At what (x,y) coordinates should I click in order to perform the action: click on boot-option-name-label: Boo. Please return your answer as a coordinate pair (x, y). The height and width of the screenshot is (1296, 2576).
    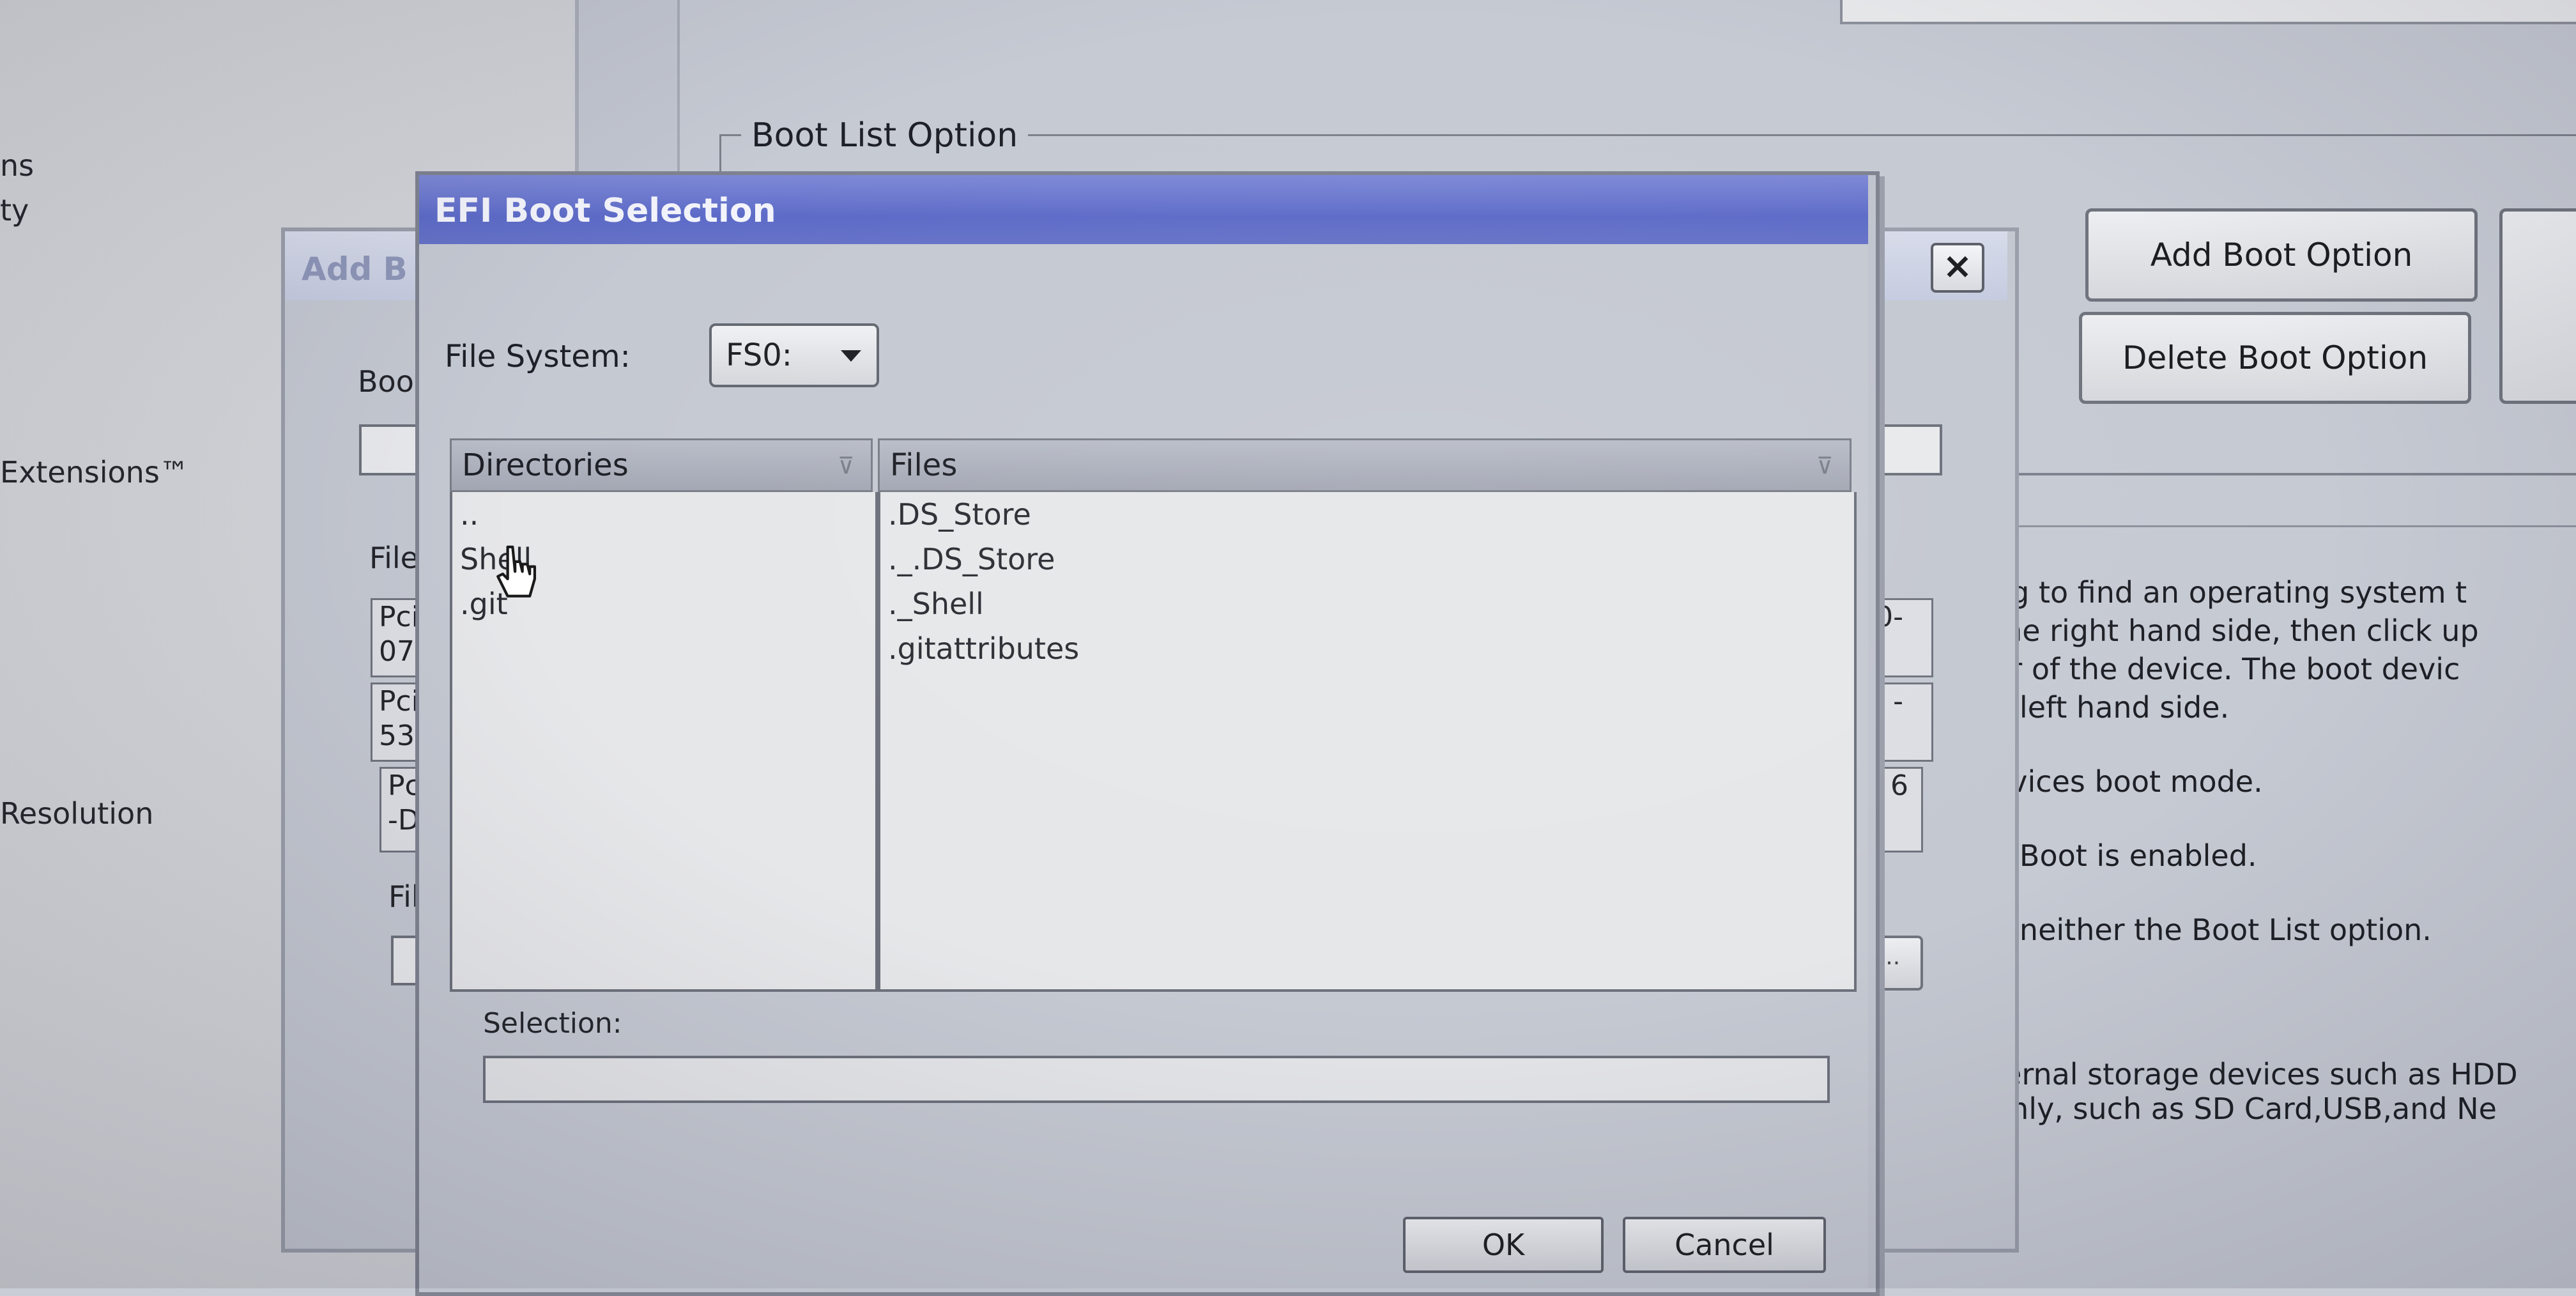
    Looking at the image, I should click on (386, 381).